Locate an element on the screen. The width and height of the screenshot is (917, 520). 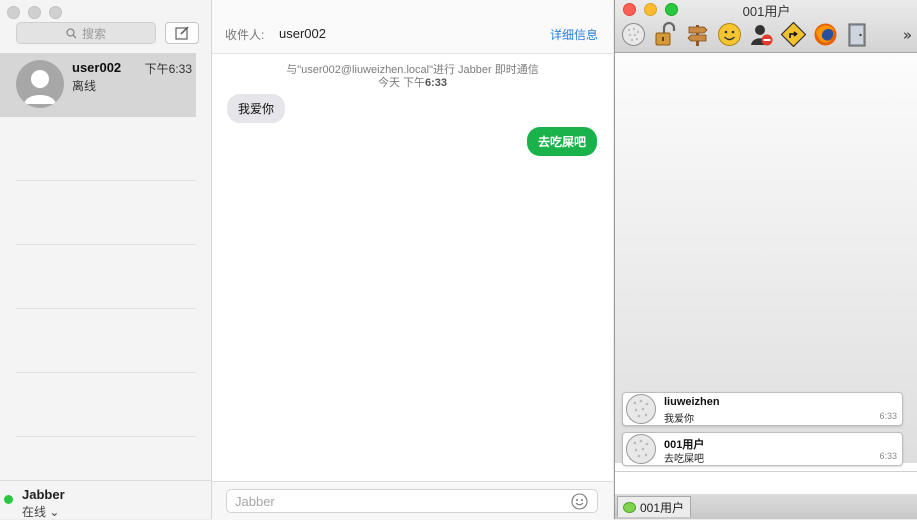
jabber-message: liuweizhen 我爱你 6:33 is located at coordinates (762, 409).